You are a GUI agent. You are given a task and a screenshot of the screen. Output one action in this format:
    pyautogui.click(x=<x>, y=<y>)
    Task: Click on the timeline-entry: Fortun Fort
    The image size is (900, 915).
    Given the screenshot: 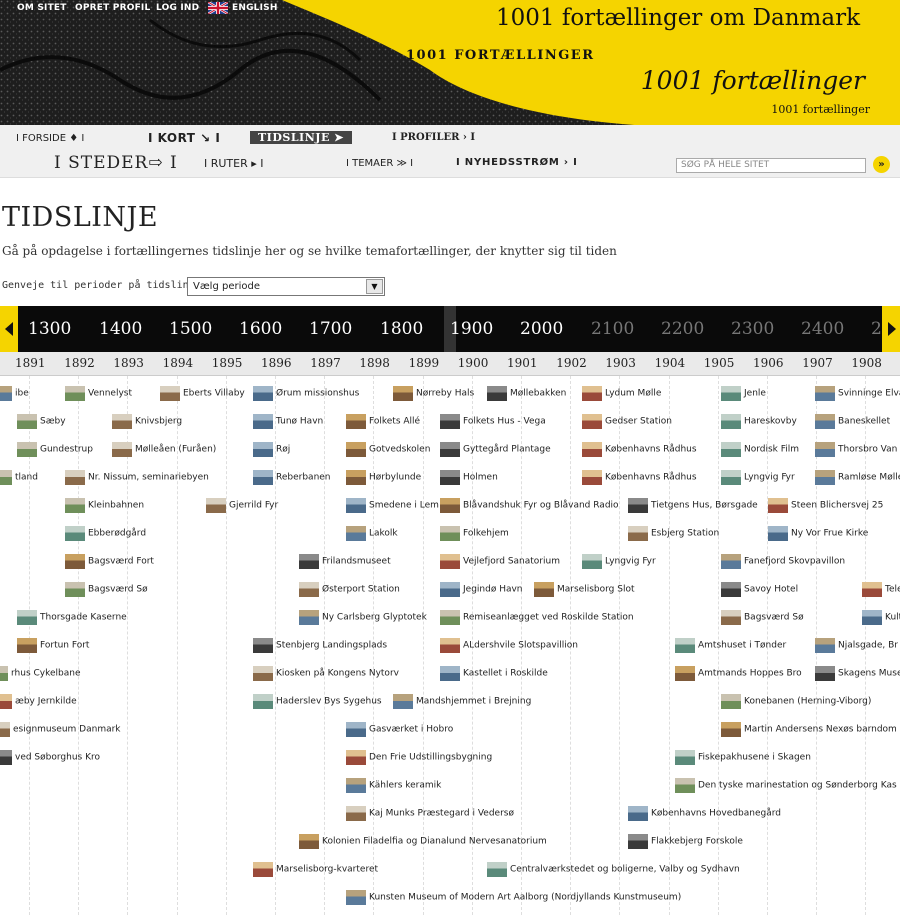 What is the action you would take?
    pyautogui.click(x=53, y=646)
    